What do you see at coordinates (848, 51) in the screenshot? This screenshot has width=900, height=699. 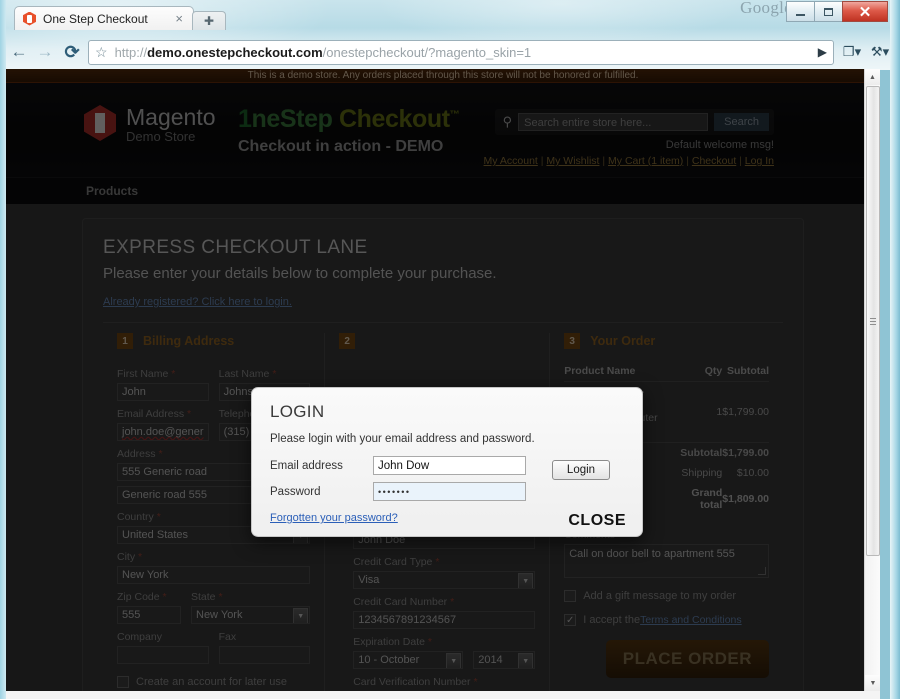 I see `page-icon: ❐` at bounding box center [848, 51].